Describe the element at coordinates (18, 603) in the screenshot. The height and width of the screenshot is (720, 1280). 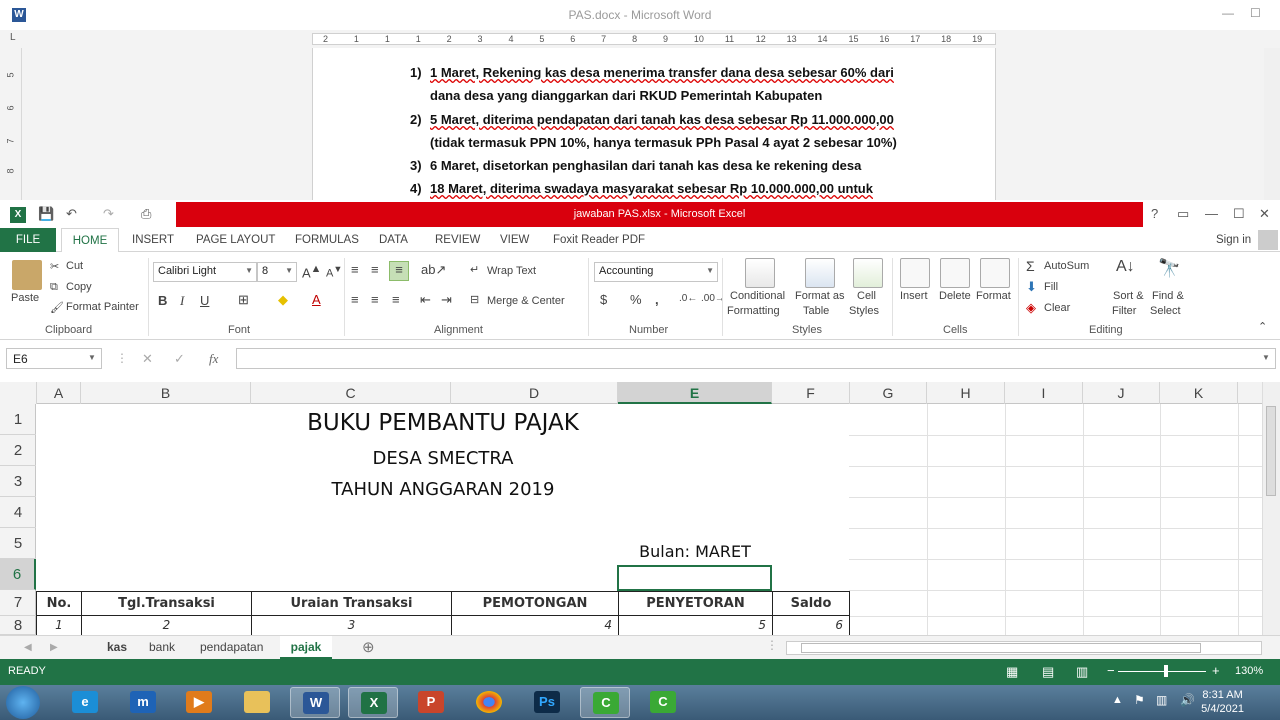
I see `row-header-7: 7` at that location.